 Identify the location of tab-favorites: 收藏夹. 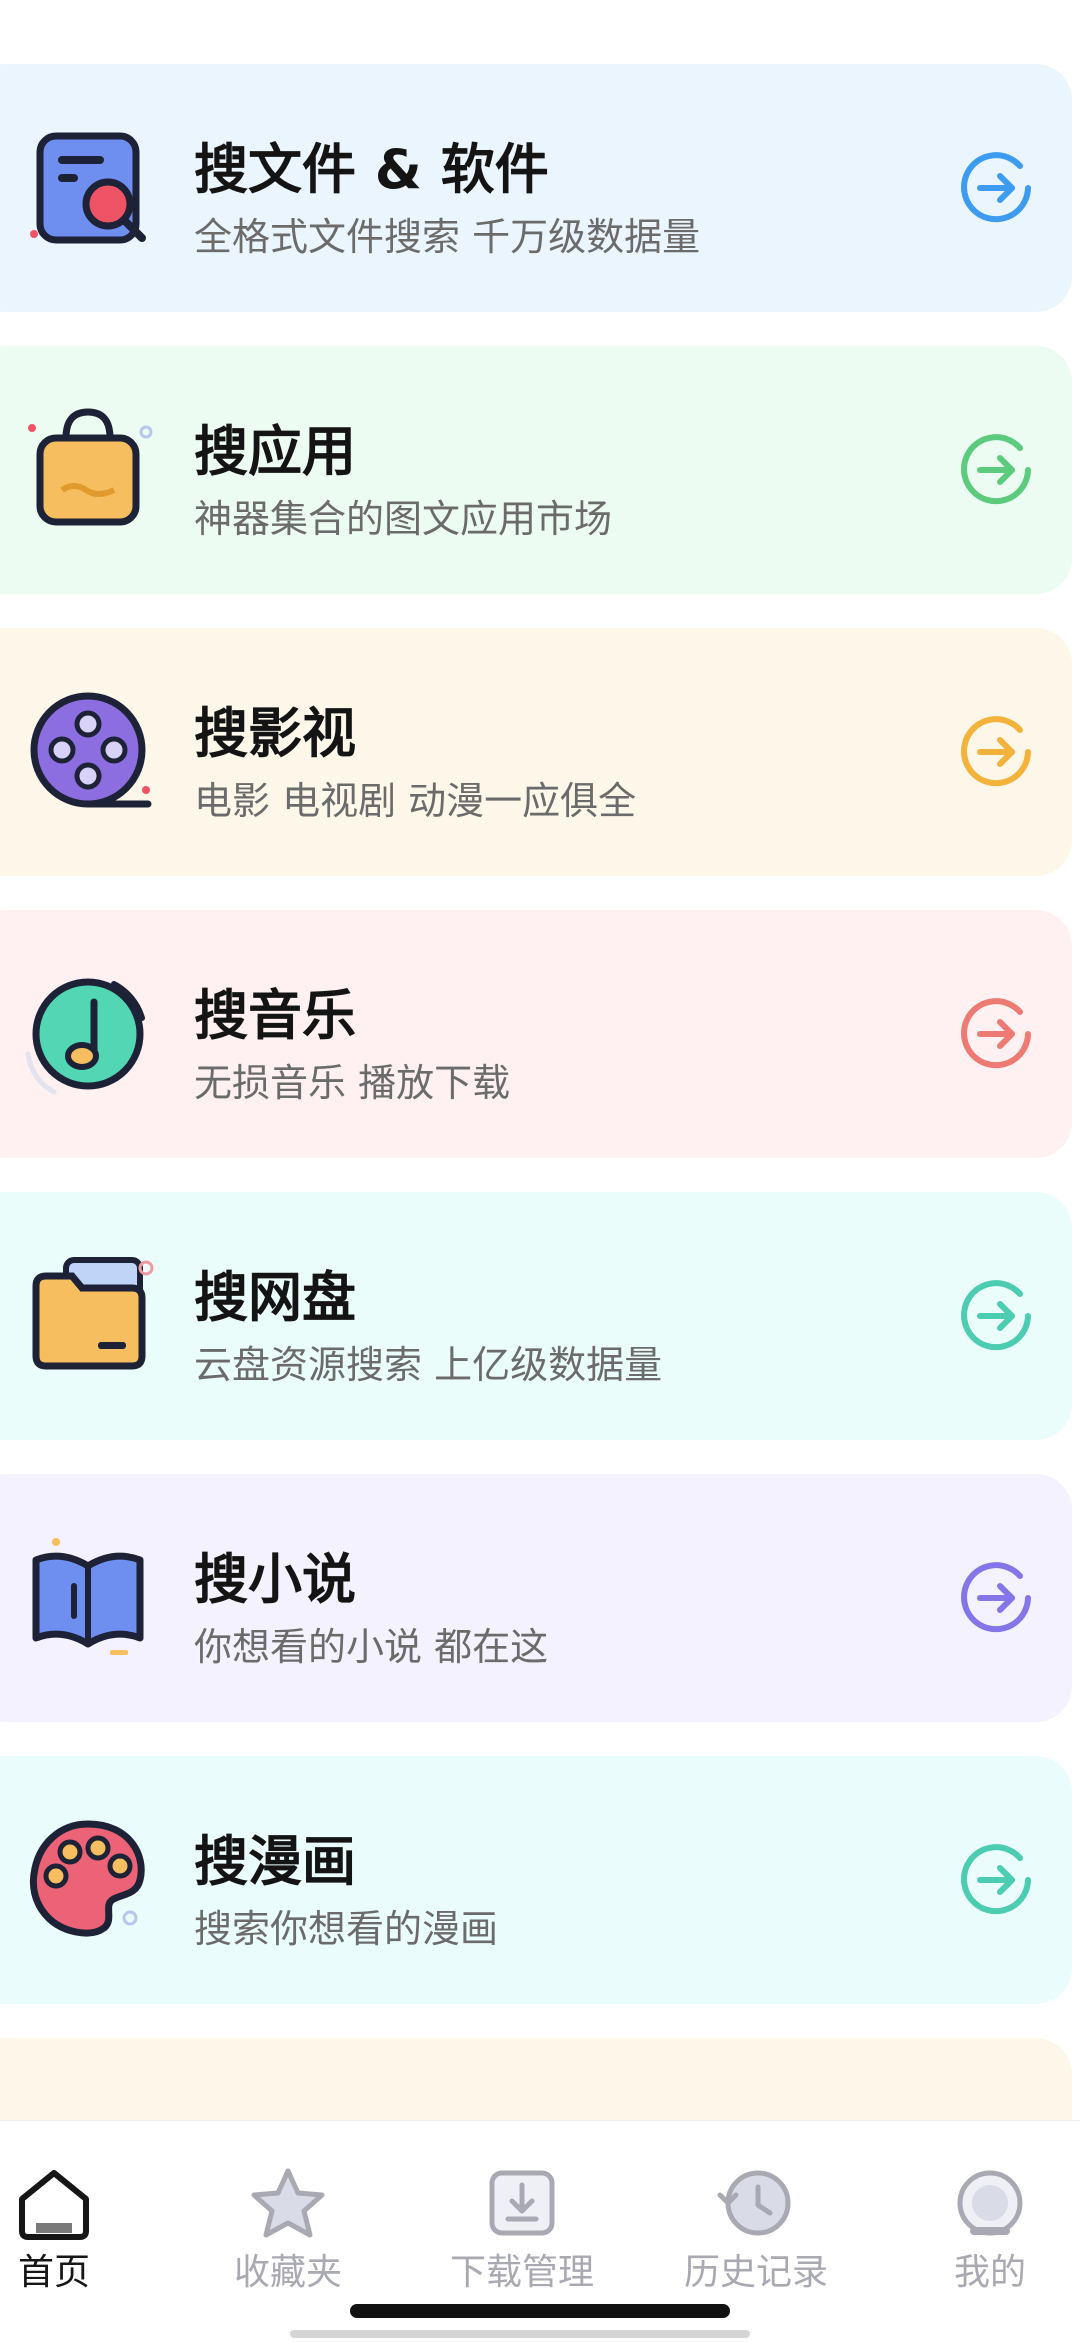
(288, 2221).